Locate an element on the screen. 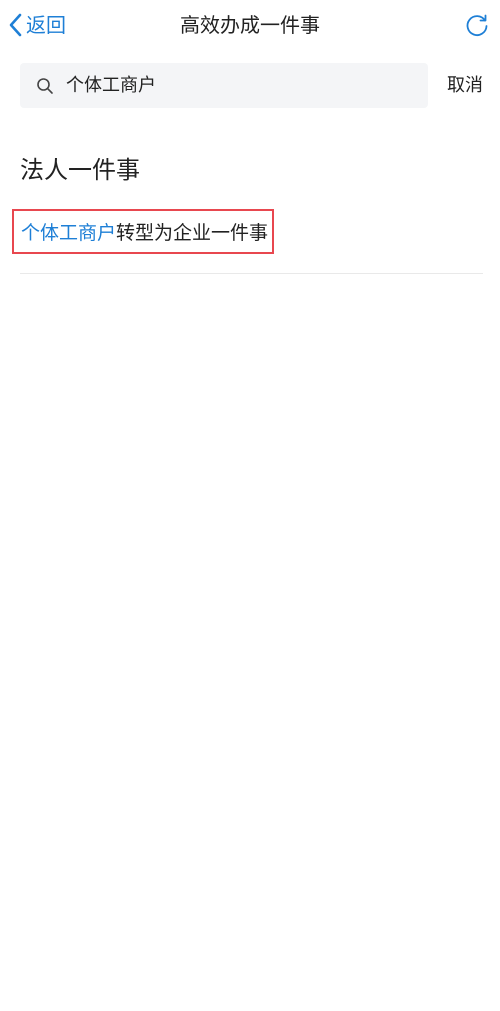 The width and height of the screenshot is (500, 1011). result-item: 个体工商户 转型为企业一件事 is located at coordinates (143, 231).